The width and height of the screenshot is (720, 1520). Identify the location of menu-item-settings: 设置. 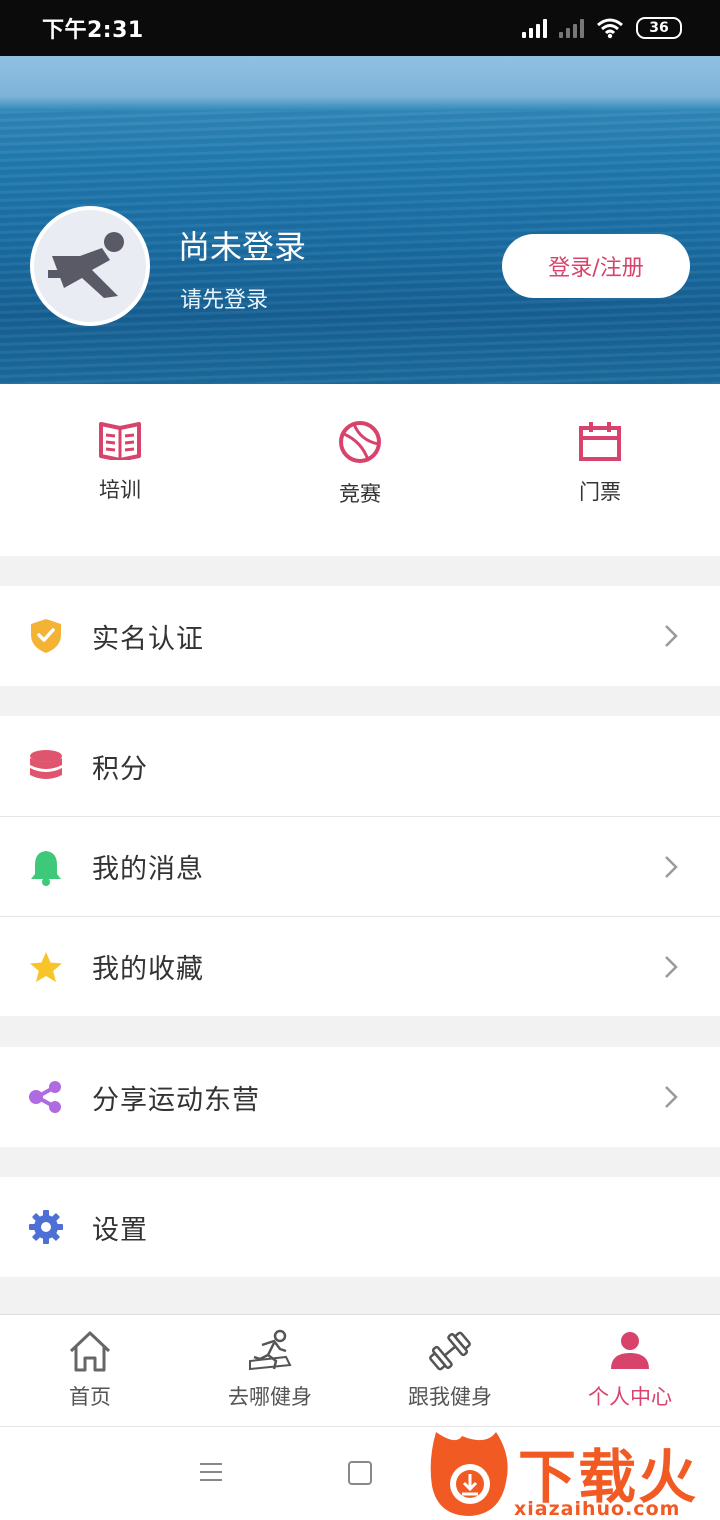
(360, 1227).